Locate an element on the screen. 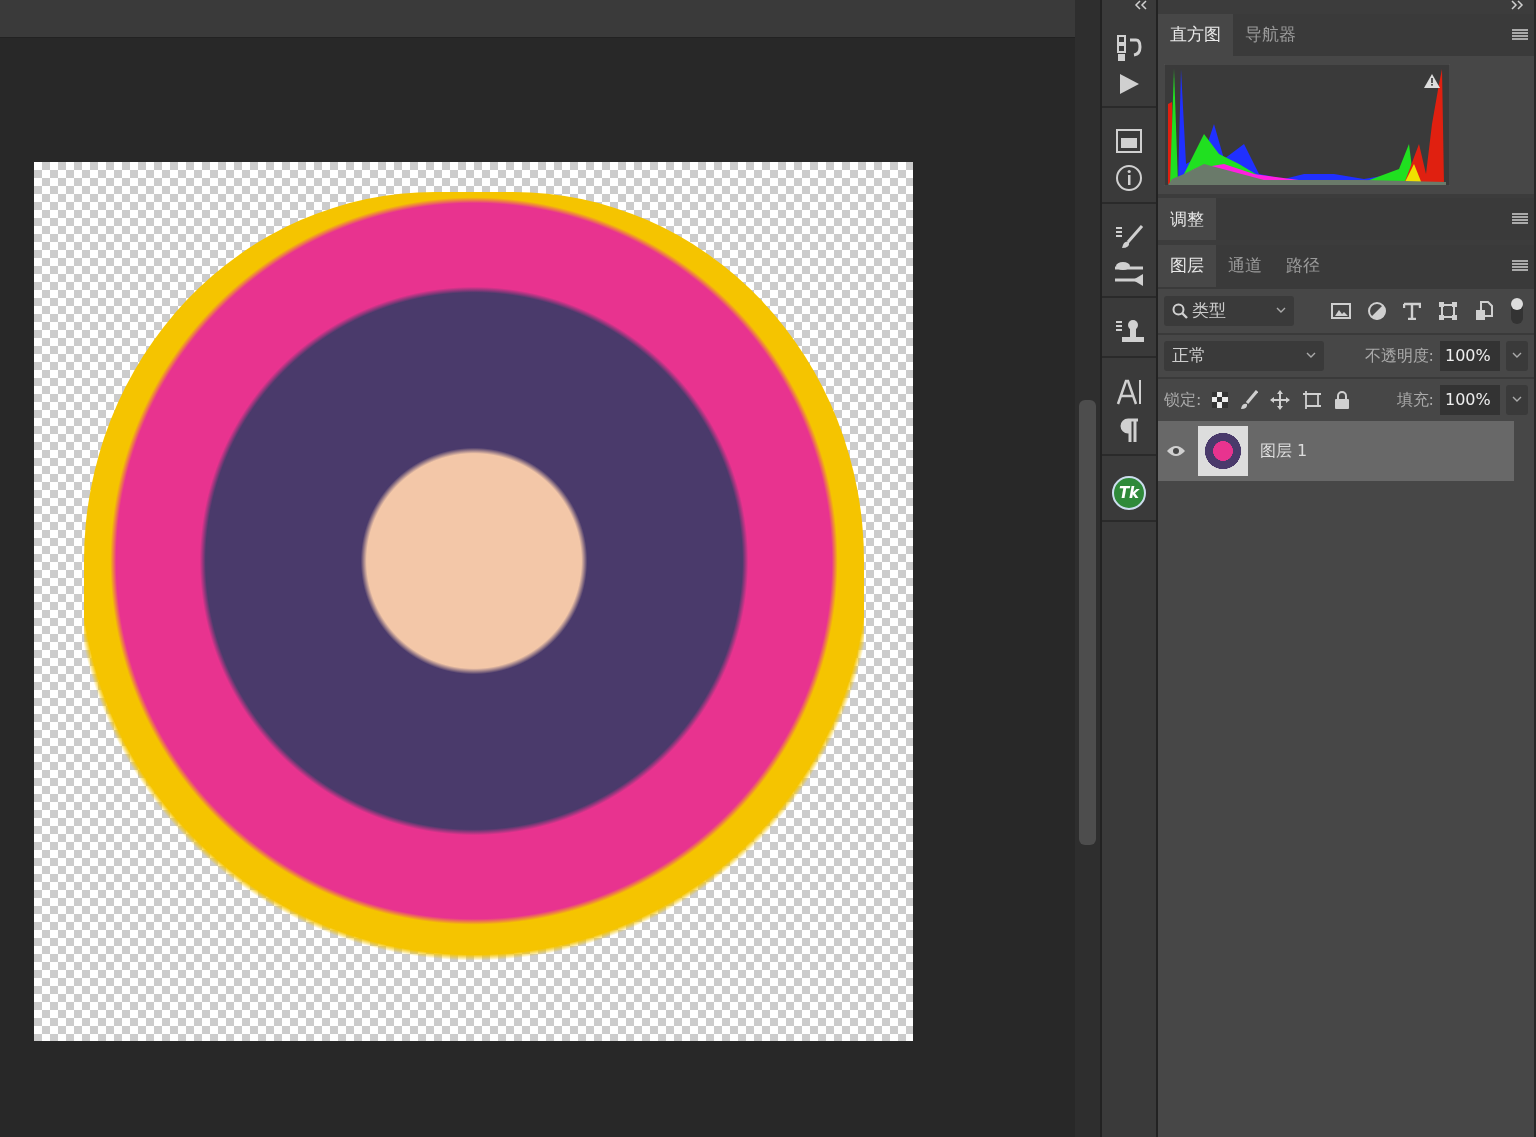 The height and width of the screenshot is (1137, 1536). blend-mode-dropdown: 正常 is located at coordinates (1244, 355).